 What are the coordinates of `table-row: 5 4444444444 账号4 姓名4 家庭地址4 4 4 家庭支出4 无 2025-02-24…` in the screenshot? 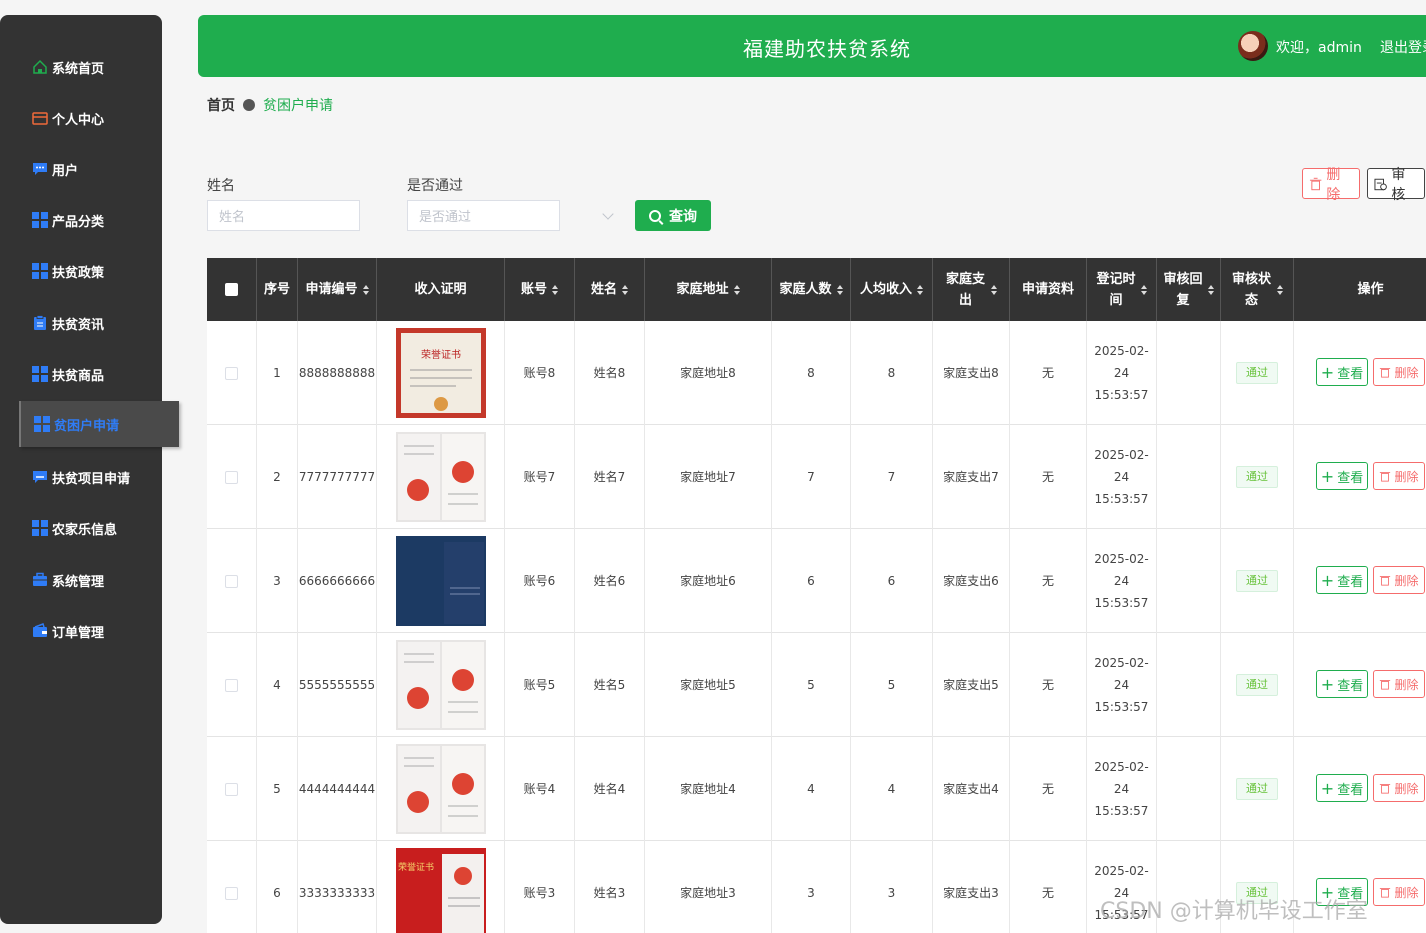 It's located at (816, 789).